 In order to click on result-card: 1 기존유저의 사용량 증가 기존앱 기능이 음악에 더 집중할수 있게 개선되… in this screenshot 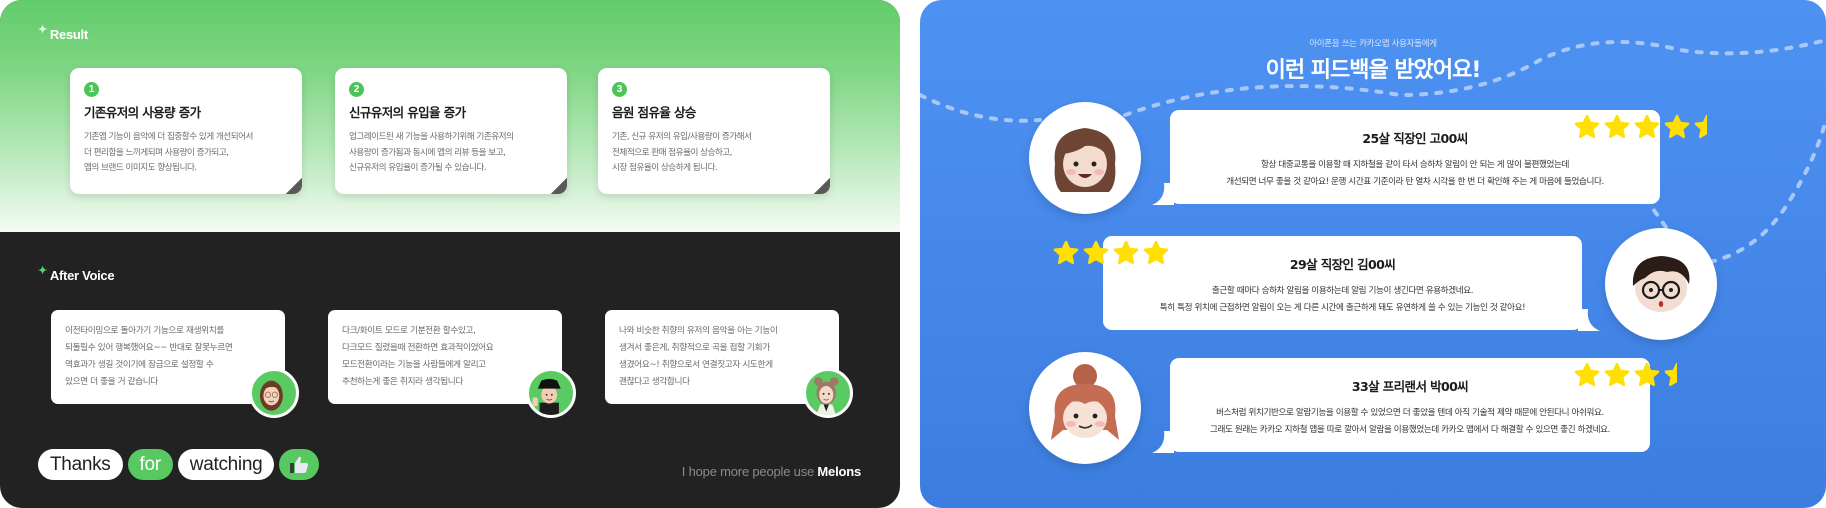, I will do `click(186, 131)`.